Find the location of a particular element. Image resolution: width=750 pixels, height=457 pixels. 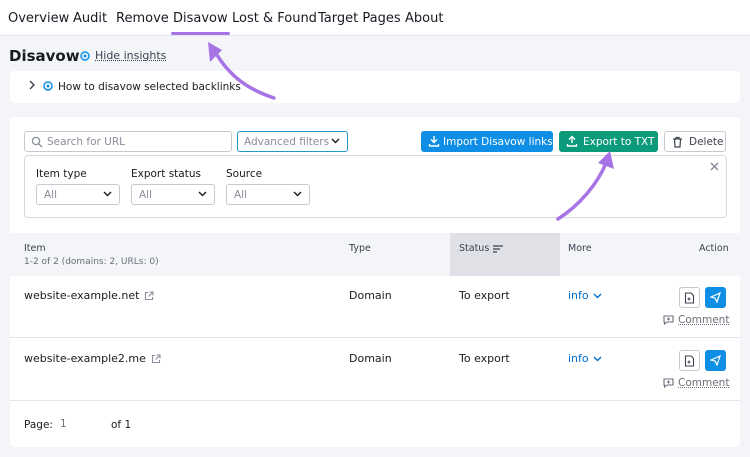

delete-button: Delete is located at coordinates (695, 141).